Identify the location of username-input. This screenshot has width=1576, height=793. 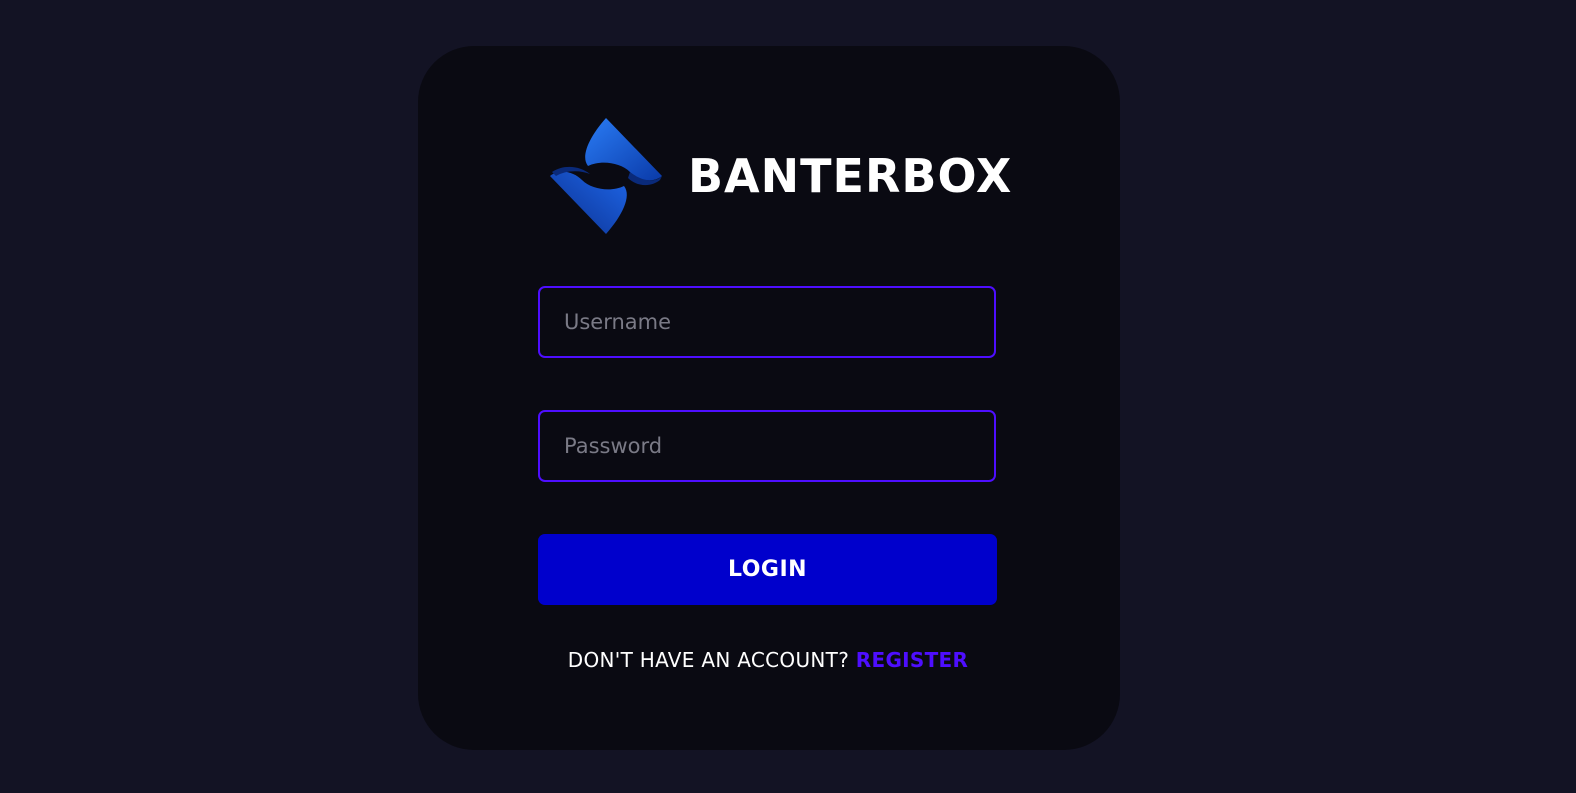
(767, 322).